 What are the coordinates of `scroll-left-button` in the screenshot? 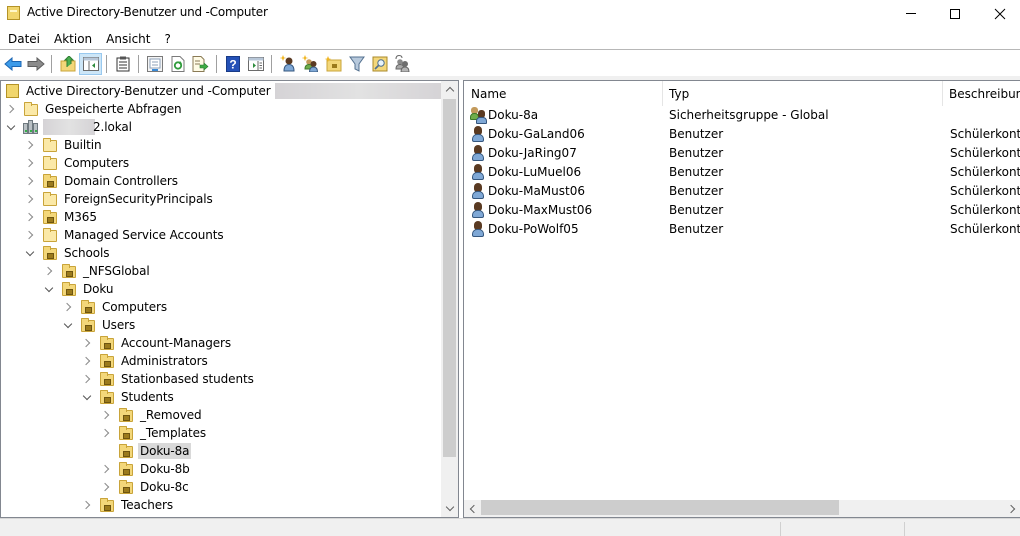 It's located at (472, 508).